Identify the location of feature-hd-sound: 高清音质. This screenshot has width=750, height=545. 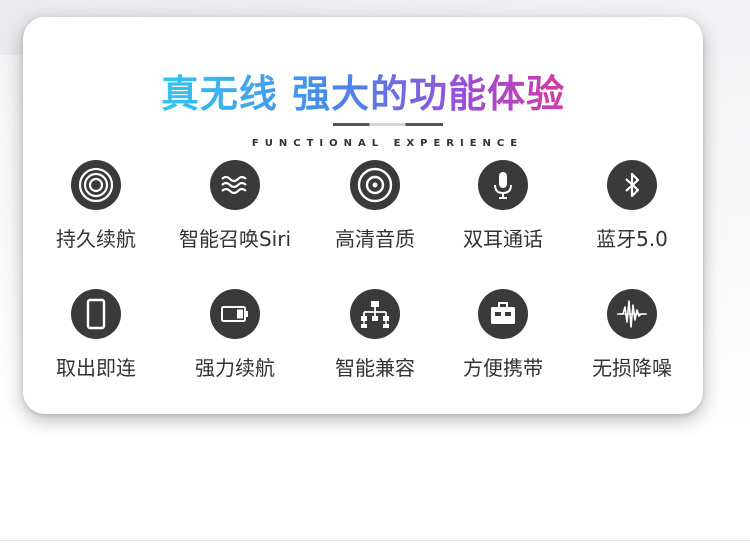
(375, 205).